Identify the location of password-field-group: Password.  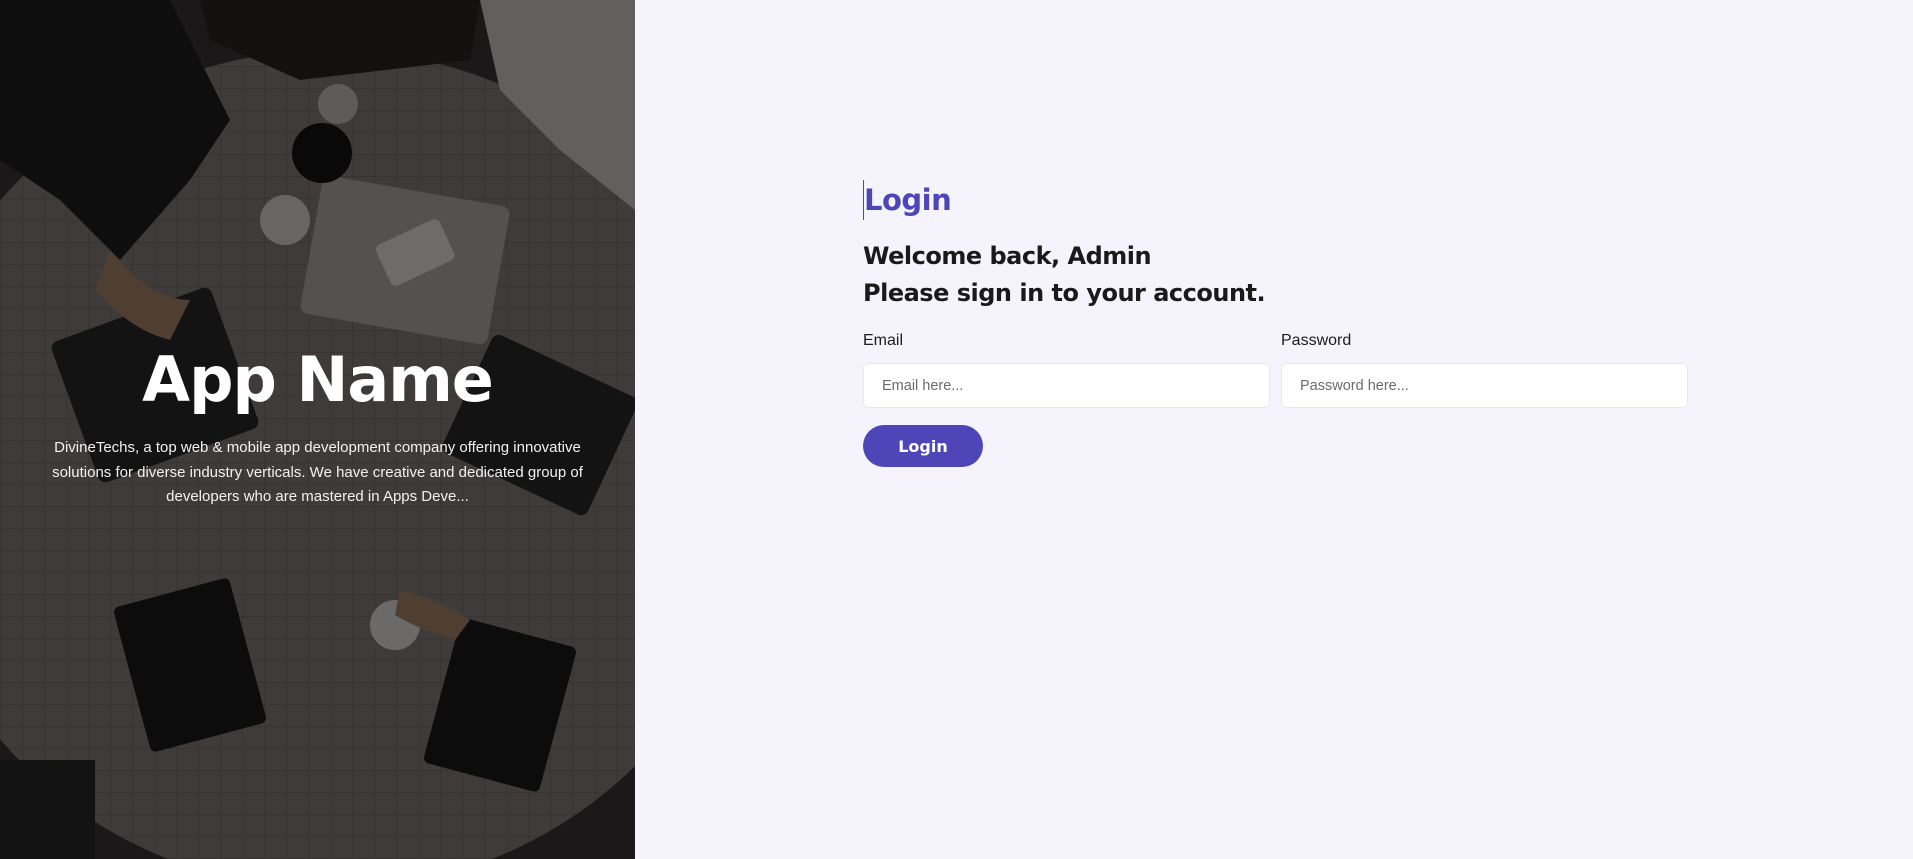
(1484, 370).